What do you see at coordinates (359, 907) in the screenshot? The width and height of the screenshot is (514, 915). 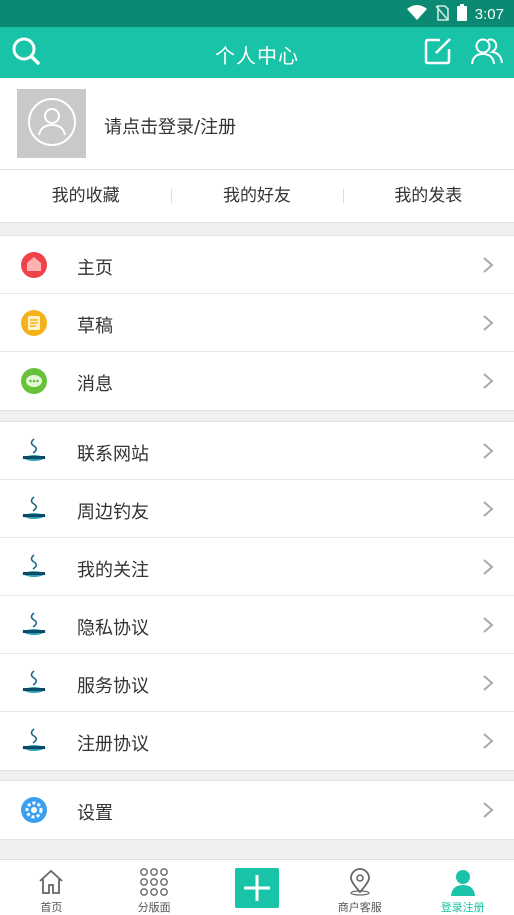 I see `tab-label: 商户客服` at bounding box center [359, 907].